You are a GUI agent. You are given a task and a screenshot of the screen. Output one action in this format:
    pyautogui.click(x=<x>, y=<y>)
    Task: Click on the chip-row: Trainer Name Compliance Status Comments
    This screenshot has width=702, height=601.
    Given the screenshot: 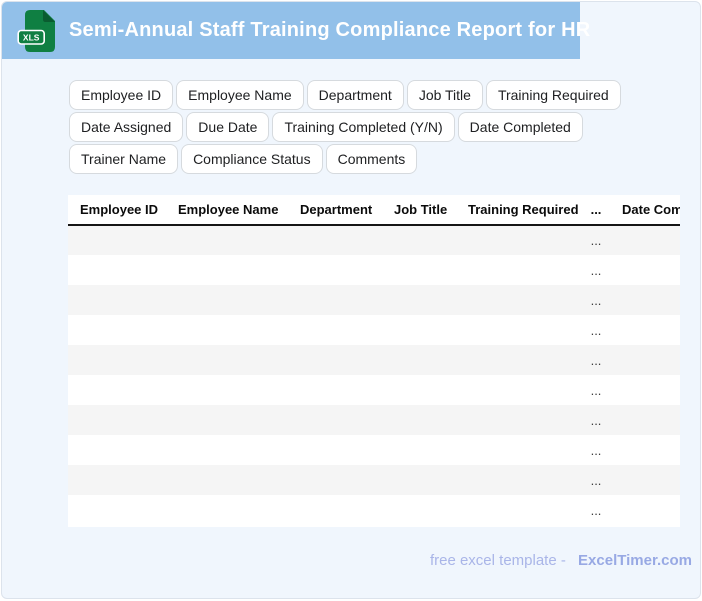 What is the action you would take?
    pyautogui.click(x=345, y=159)
    